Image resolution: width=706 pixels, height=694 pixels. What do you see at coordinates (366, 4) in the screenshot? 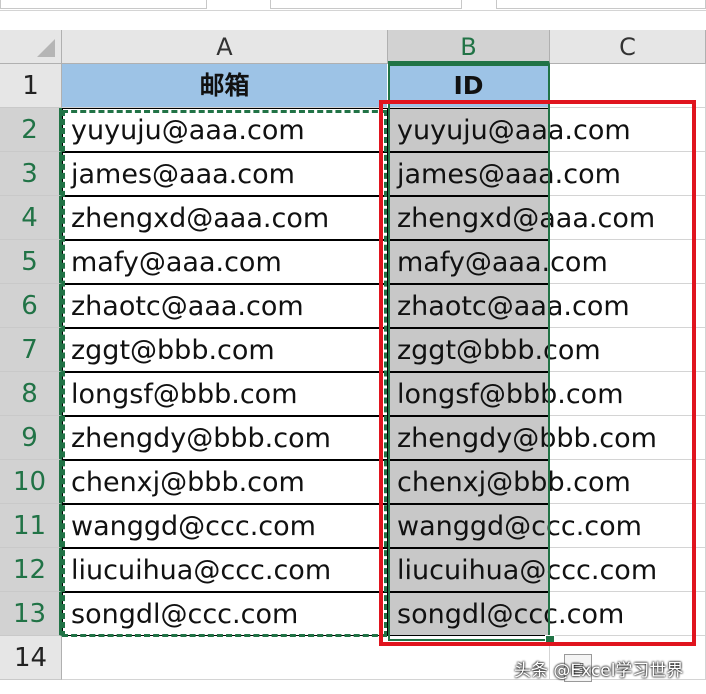
I see `toolbar-edge` at bounding box center [366, 4].